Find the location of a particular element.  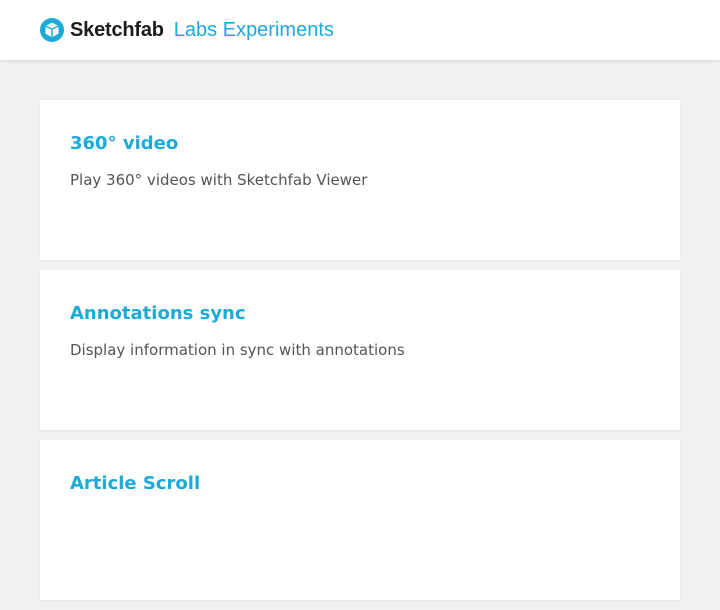

experiment-title: Annotations sync is located at coordinates (360, 314).